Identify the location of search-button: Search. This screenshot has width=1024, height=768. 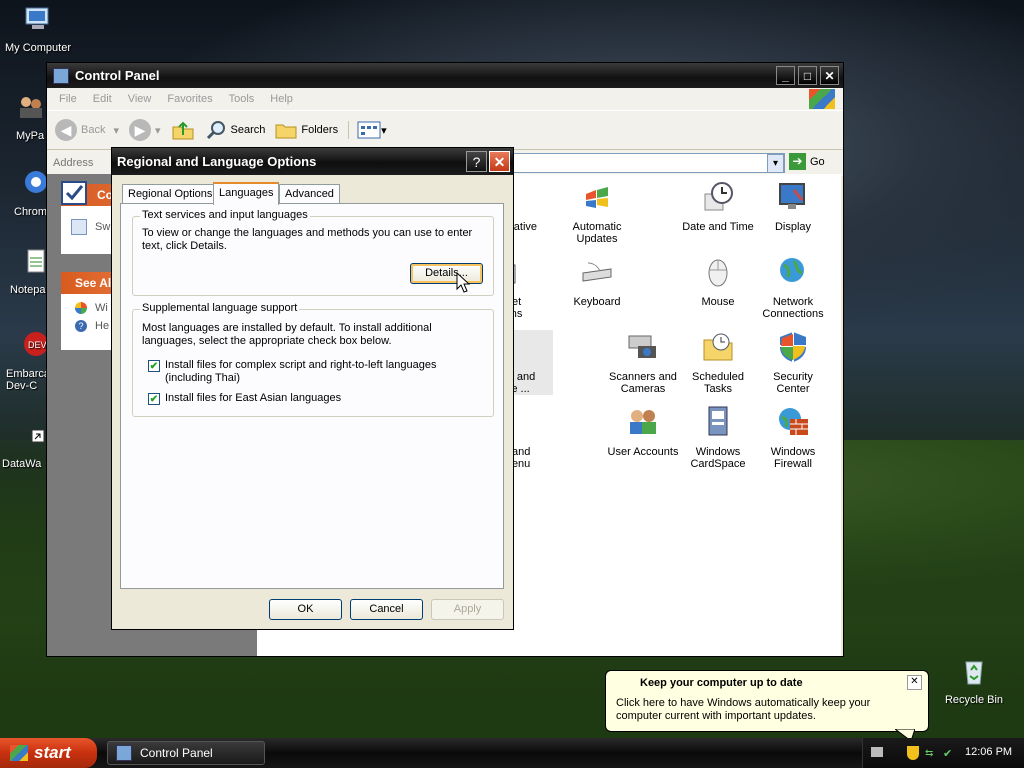
(235, 130).